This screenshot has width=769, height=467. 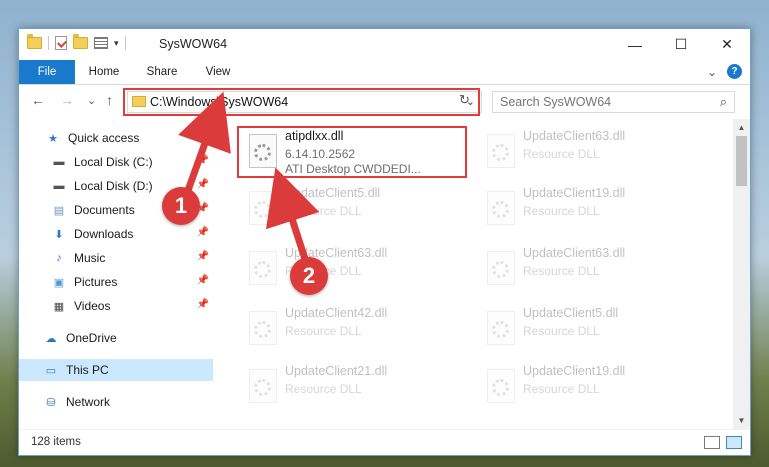 I want to click on close-button: ✕, so click(x=727, y=44).